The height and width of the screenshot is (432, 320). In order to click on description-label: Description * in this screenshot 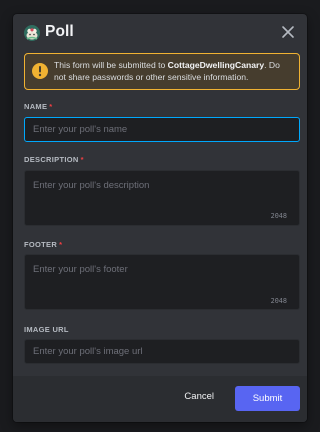, I will do `click(54, 159)`.